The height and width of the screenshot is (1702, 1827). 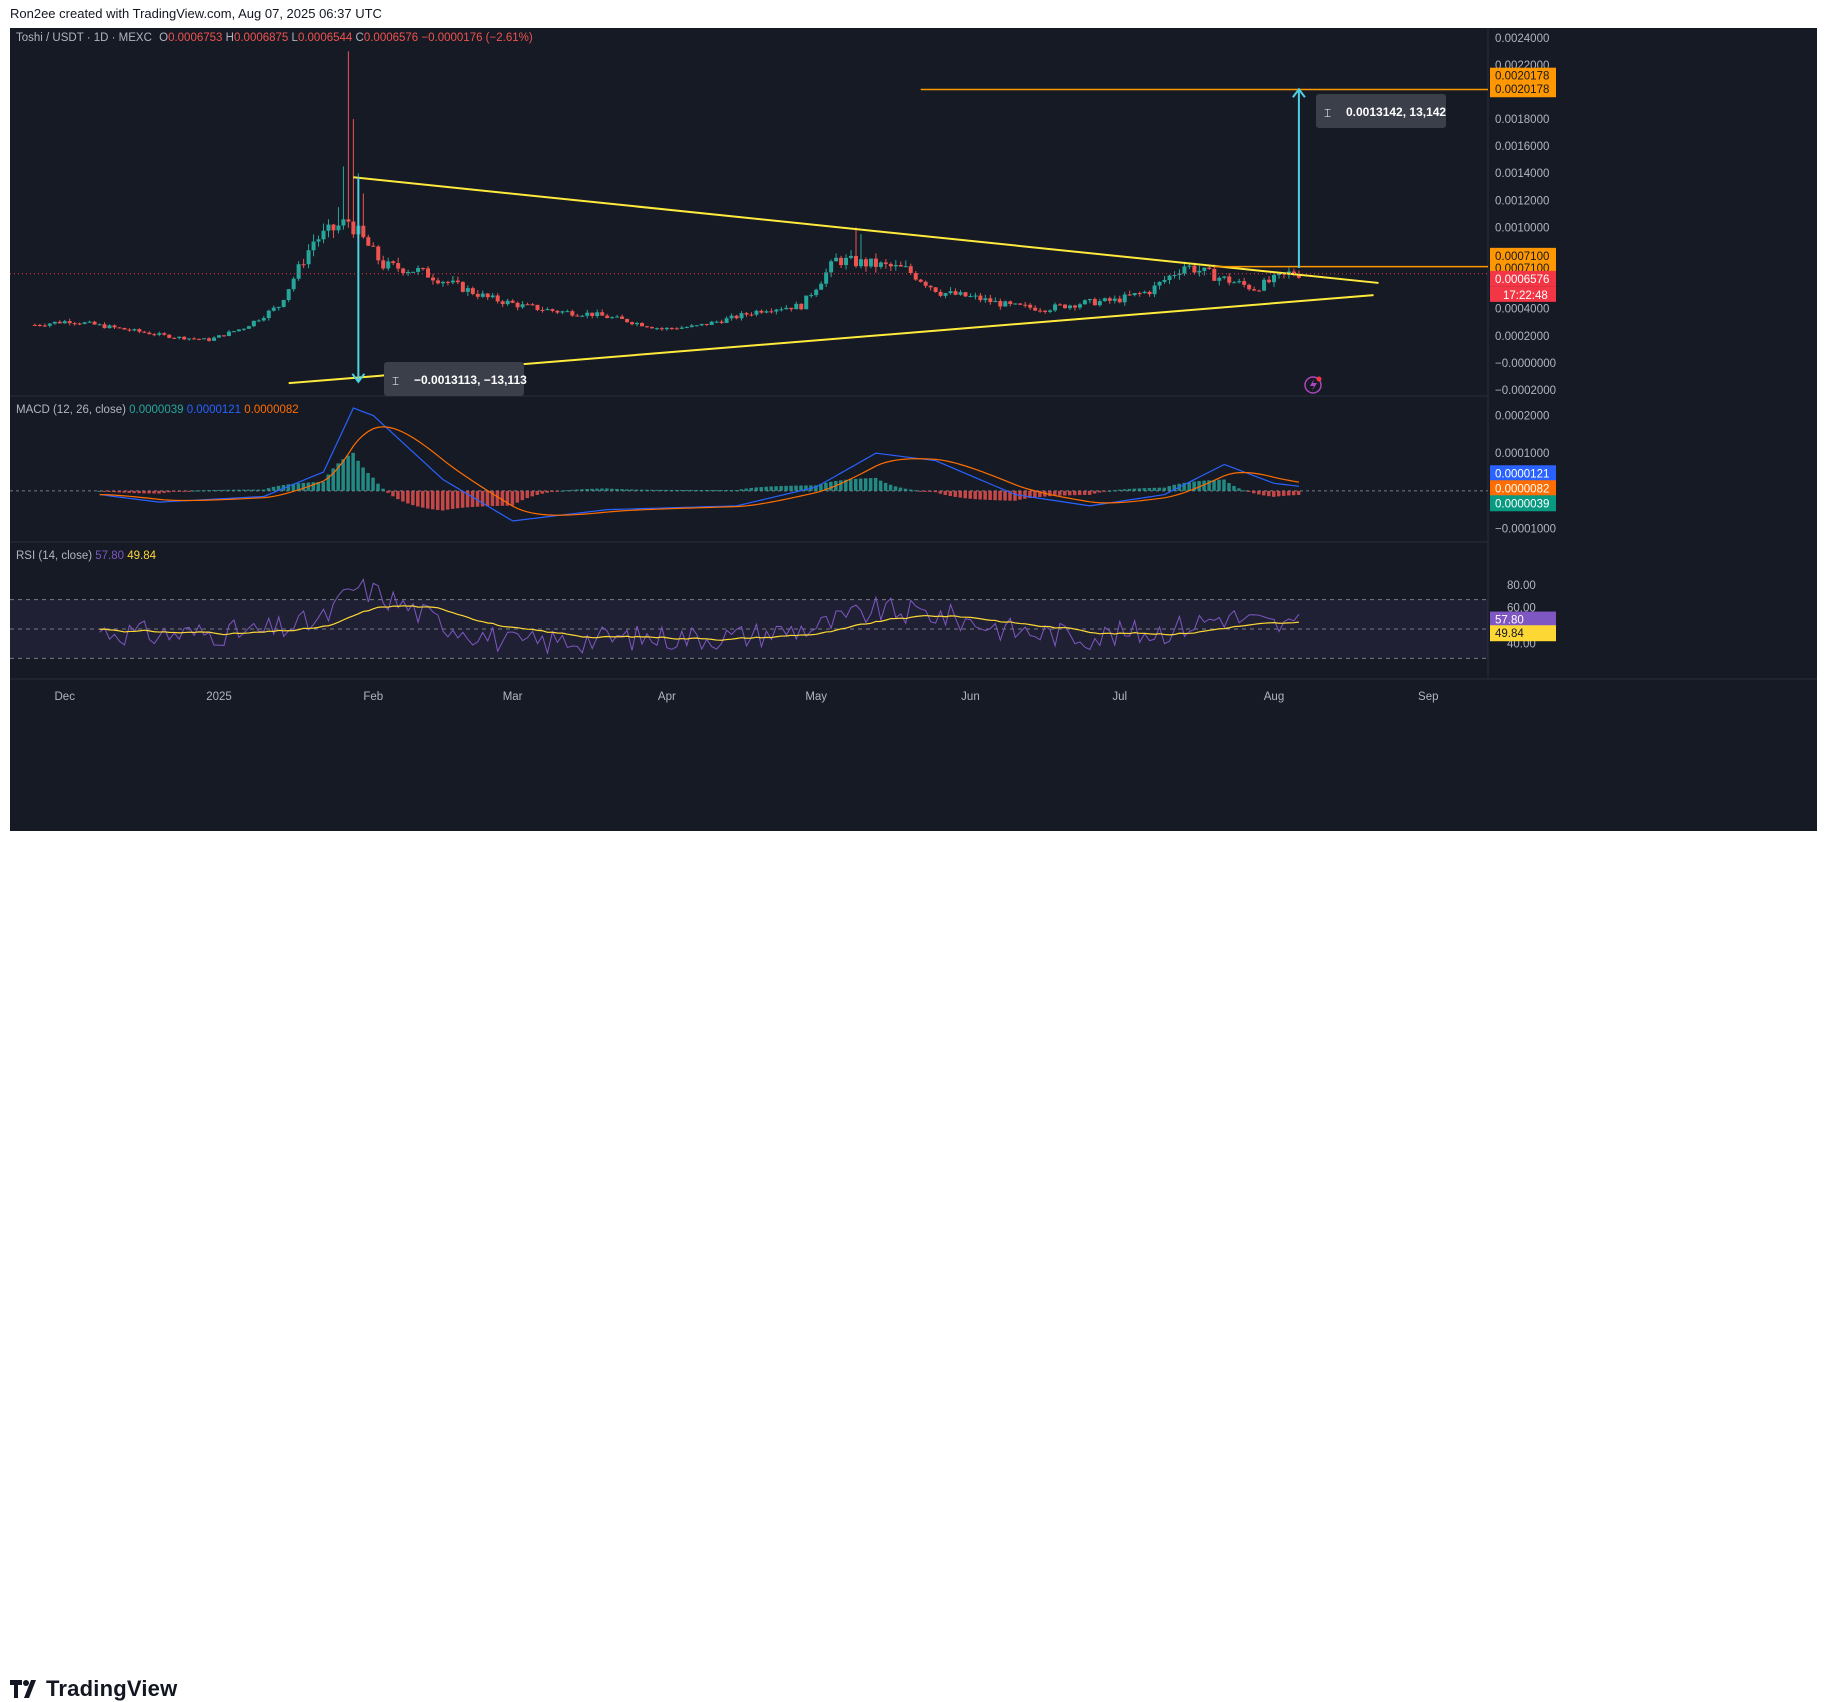 I want to click on time-tick-label: Sep, so click(x=1428, y=697).